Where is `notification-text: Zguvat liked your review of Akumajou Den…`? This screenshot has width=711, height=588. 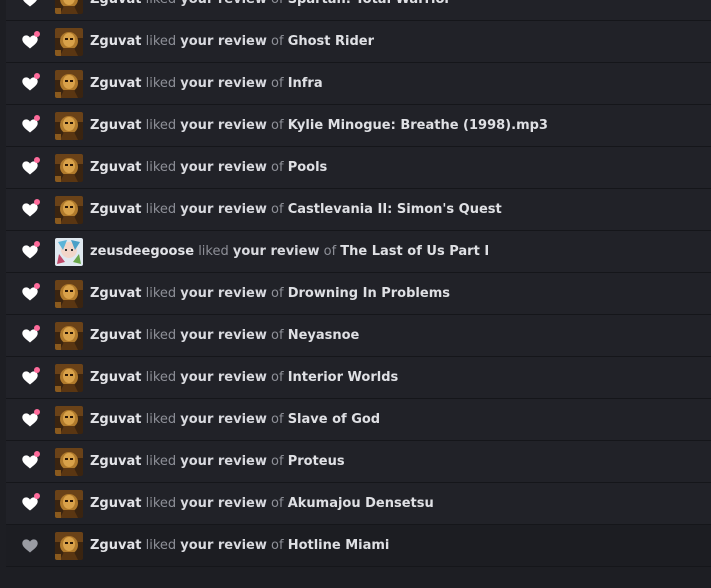
notification-text: Zguvat liked your review of Akumajou Den… is located at coordinates (262, 504).